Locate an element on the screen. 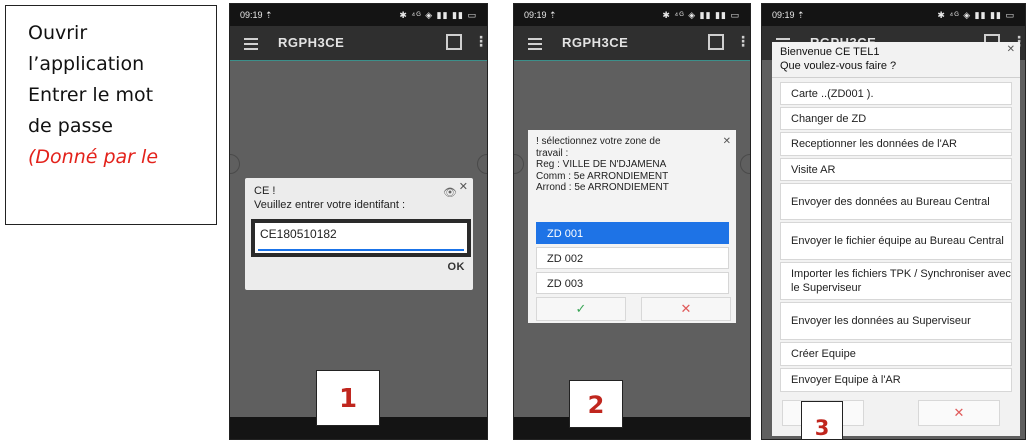 The image size is (1029, 442). instruction-line: de passe is located at coordinates (70, 126).